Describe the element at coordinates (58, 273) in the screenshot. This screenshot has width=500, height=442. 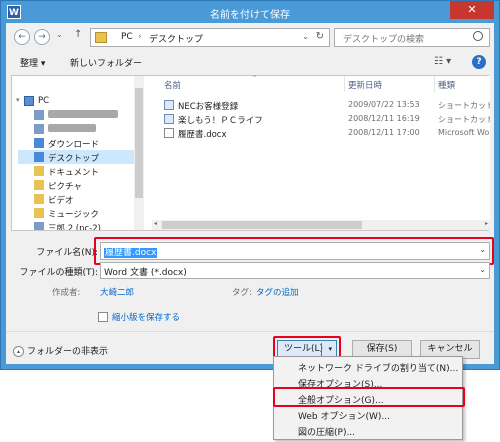
I see `filetype-label: ファイルの種類(T):` at that location.